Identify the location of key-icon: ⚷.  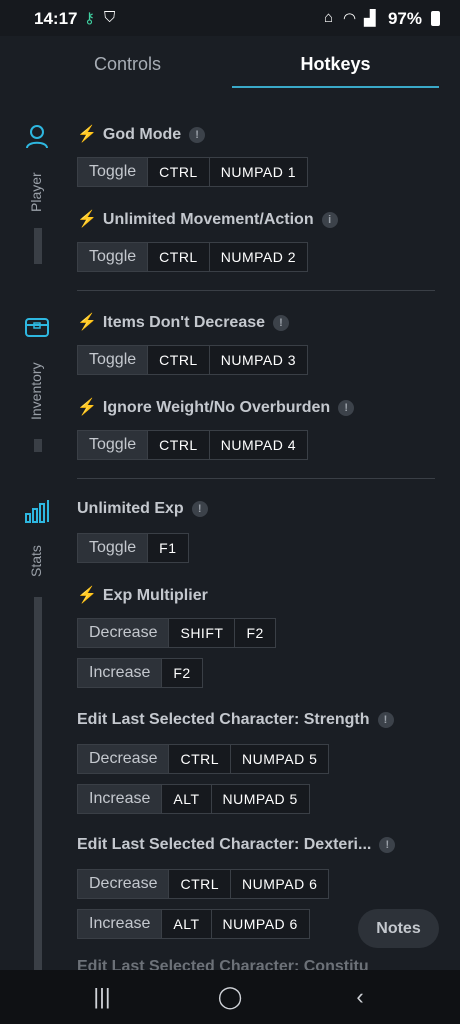
(89, 18).